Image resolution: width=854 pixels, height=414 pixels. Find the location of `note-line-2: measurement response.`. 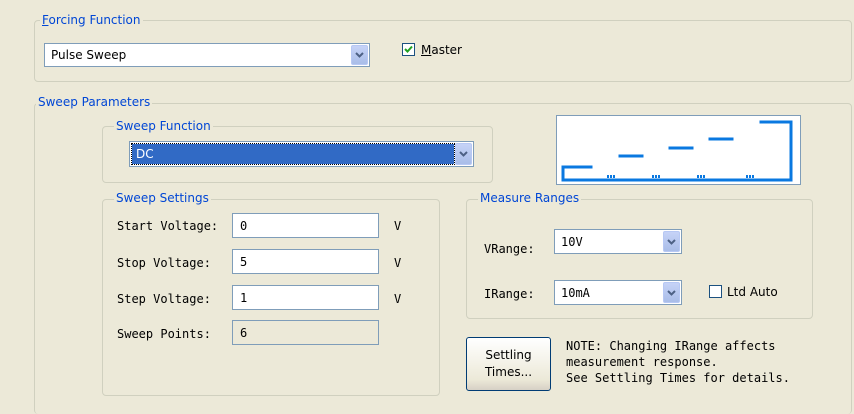

note-line-2: measurement response. is located at coordinates (642, 362).